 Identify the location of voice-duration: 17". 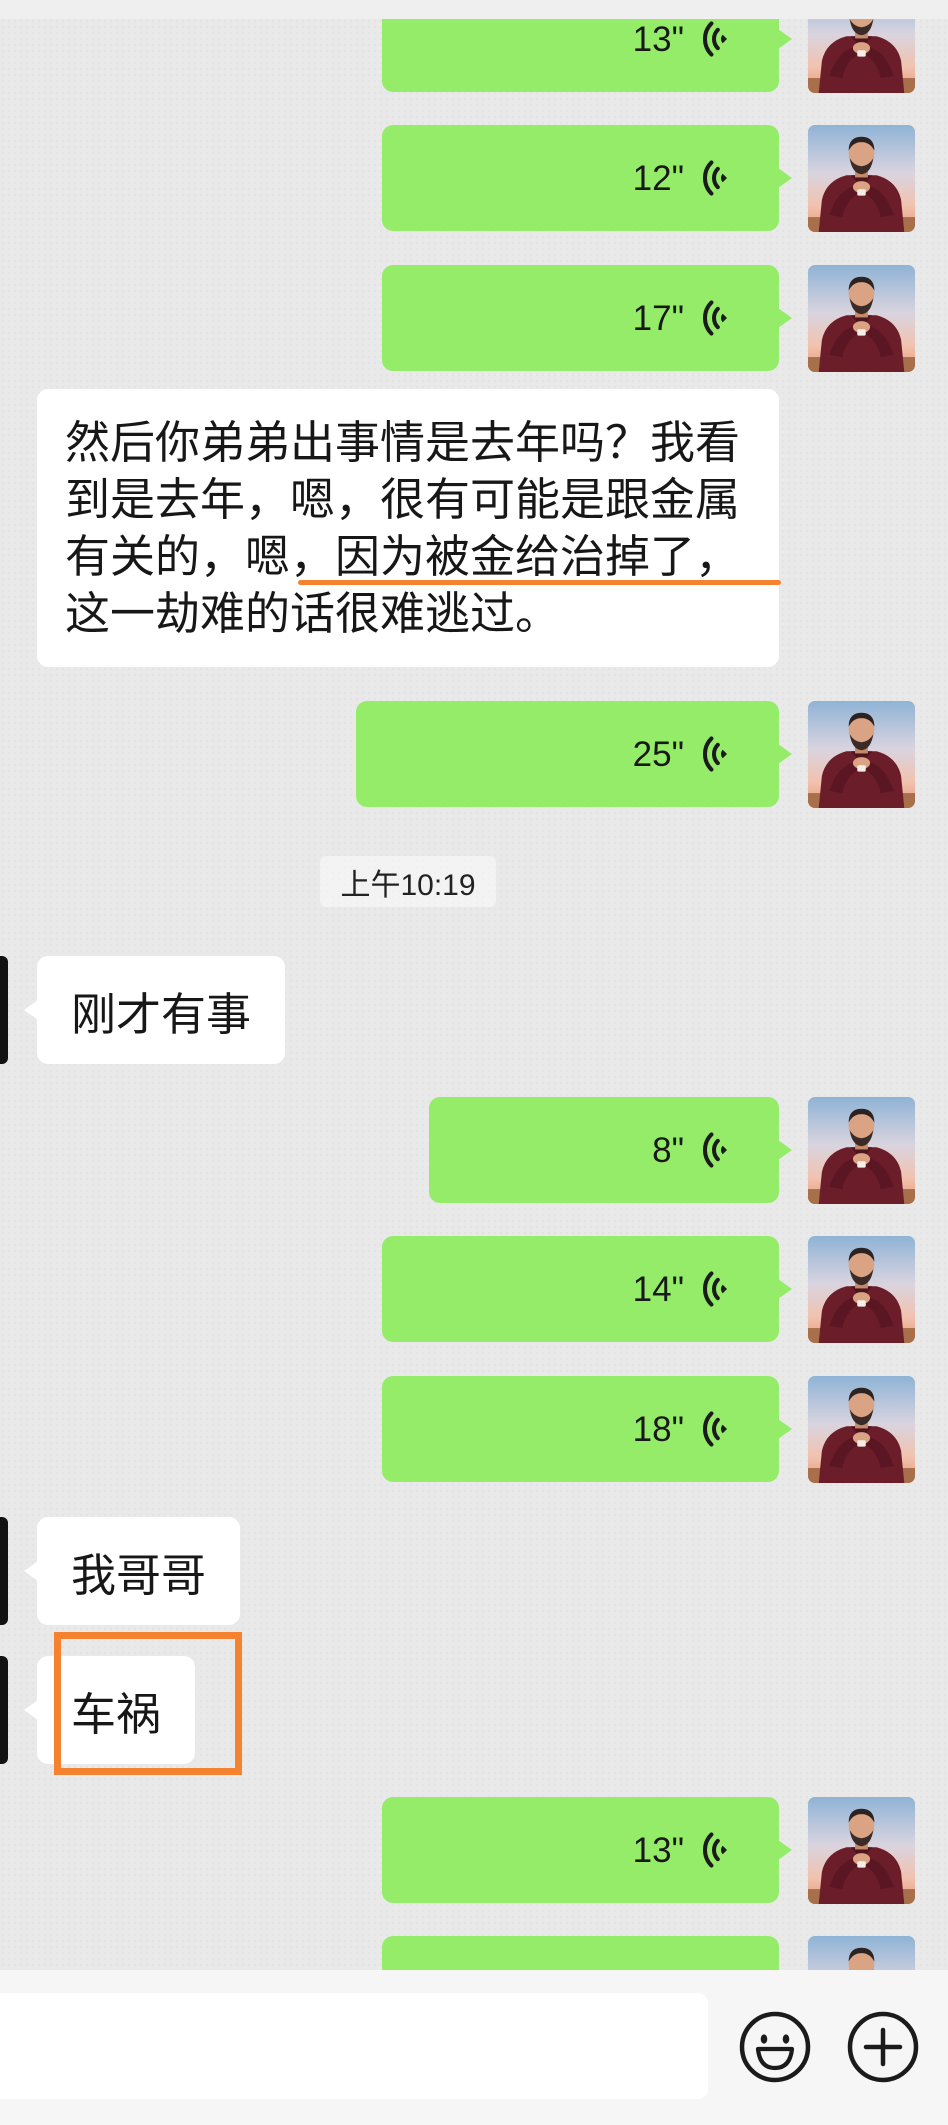
(658, 318).